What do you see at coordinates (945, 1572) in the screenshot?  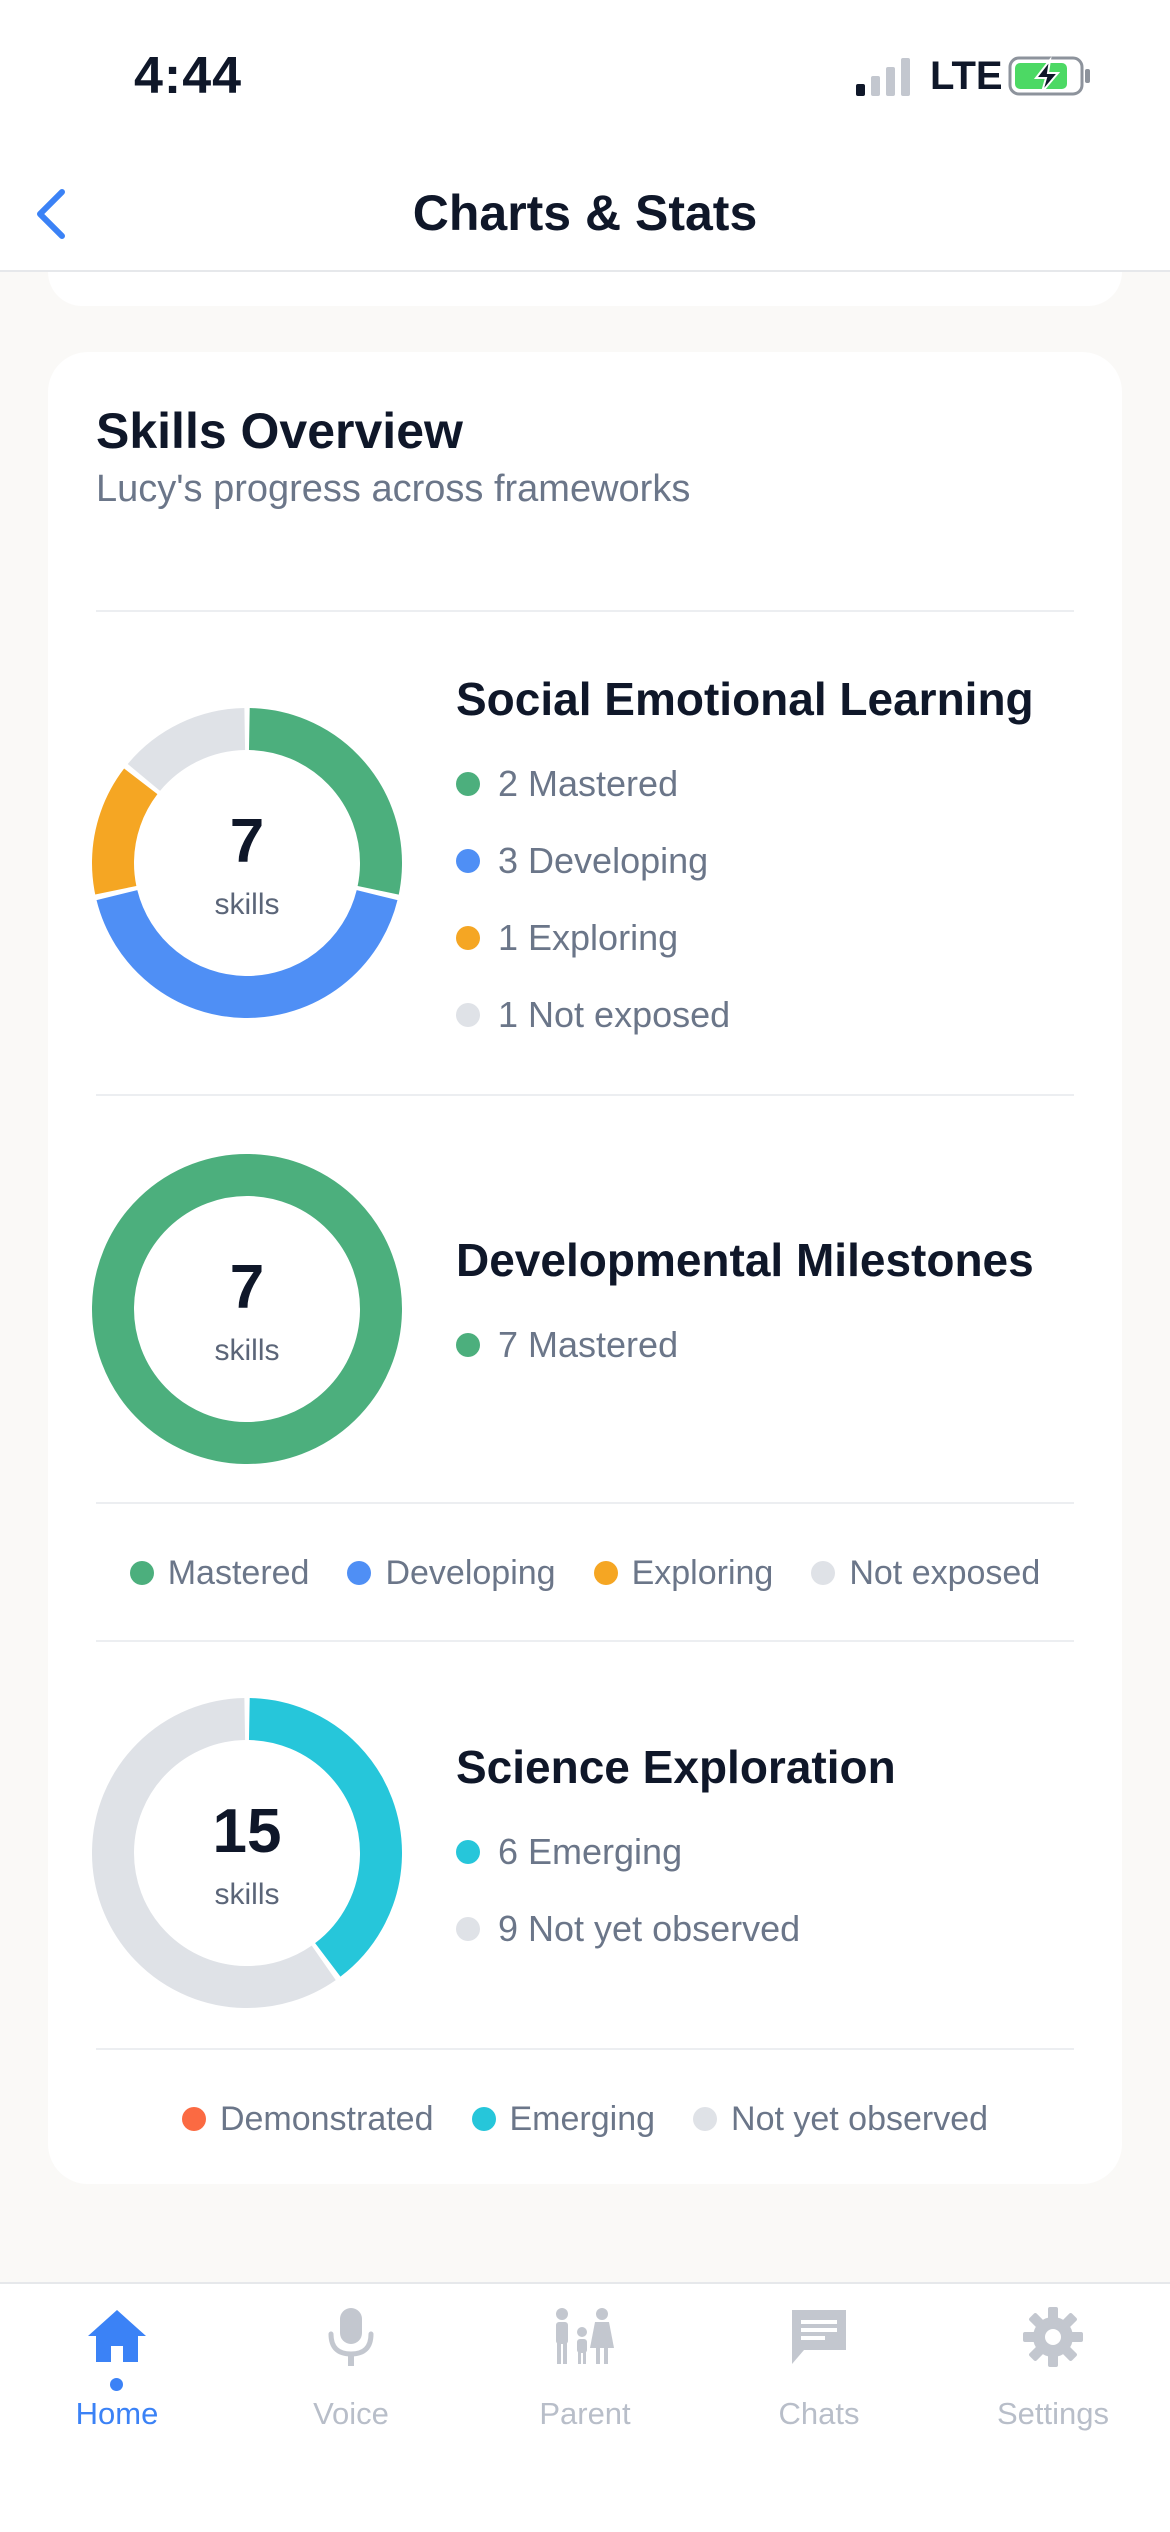 I see `legend-label: Not exposed` at bounding box center [945, 1572].